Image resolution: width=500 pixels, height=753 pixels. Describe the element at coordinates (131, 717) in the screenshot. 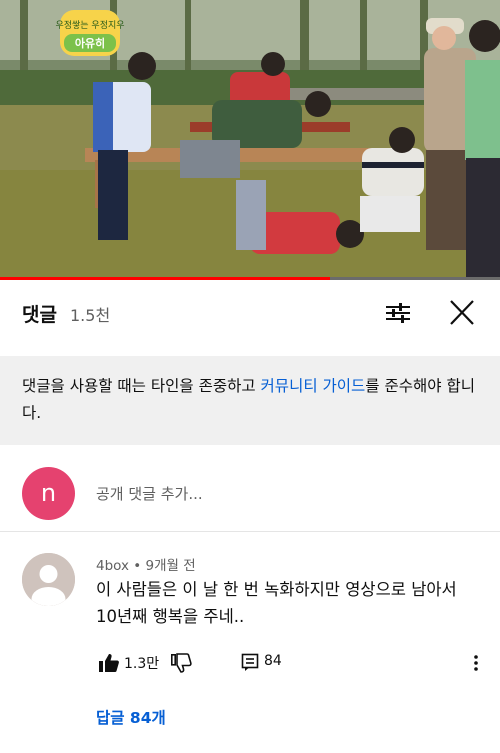

I see `view-replies-link: 답글 84개` at that location.